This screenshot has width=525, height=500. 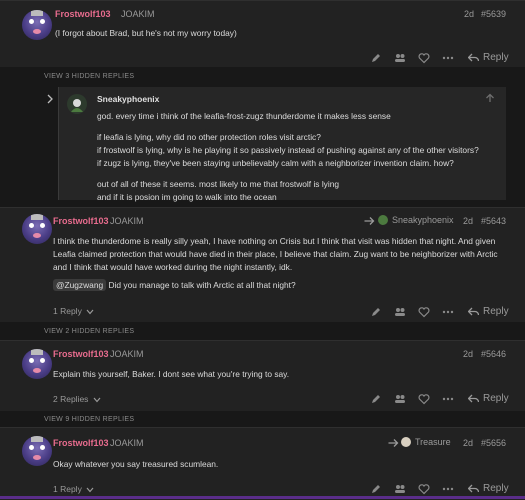 What do you see at coordinates (128, 99) in the screenshot?
I see `nested-author: Sneakyphoenix` at bounding box center [128, 99].